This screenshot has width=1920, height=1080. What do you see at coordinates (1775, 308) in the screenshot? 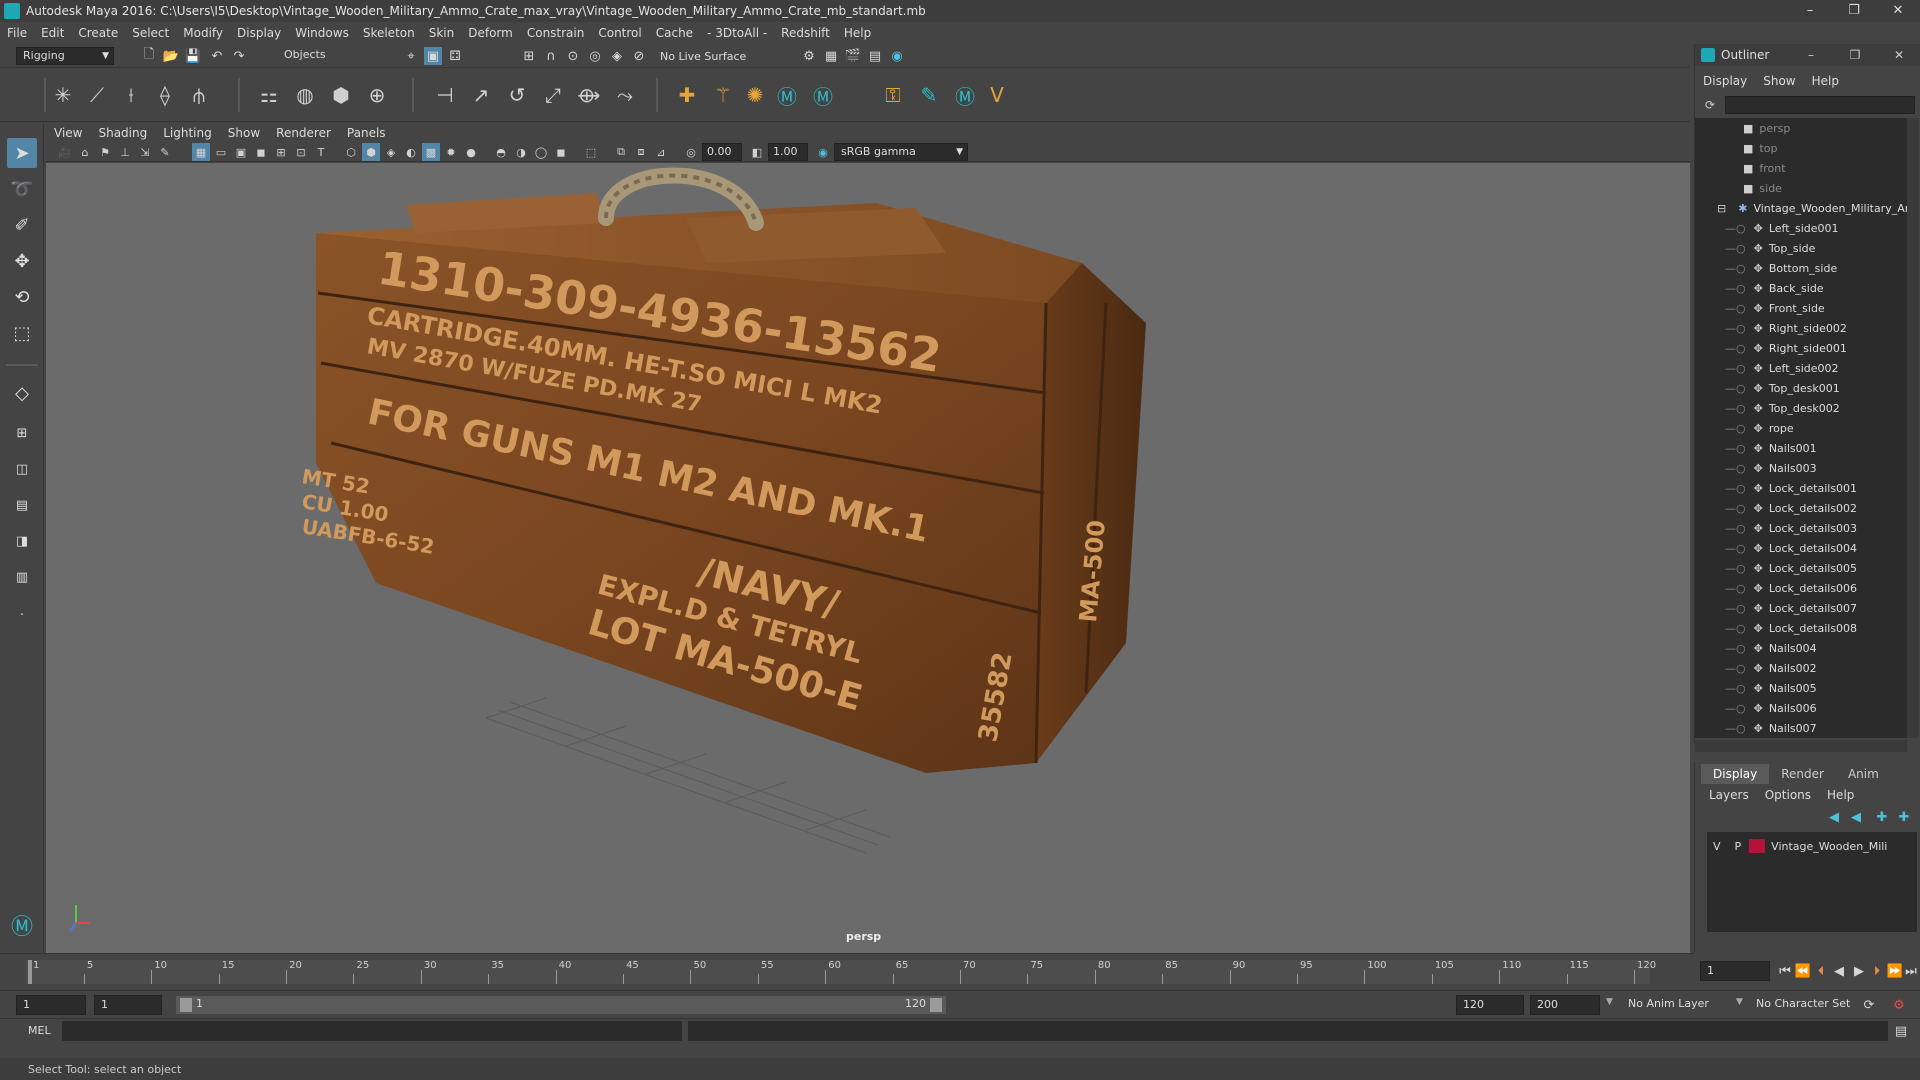
I see `outliner-item: —○ ✥ Front_side` at bounding box center [1775, 308].